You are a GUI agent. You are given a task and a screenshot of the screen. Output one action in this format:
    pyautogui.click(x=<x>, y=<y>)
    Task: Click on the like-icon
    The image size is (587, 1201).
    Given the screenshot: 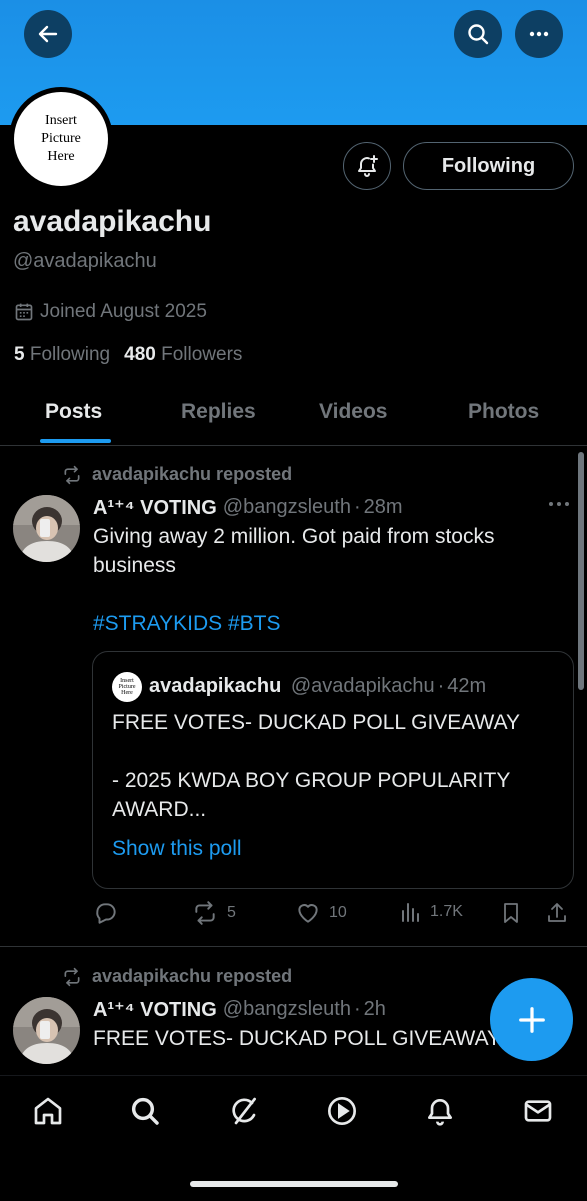 What is the action you would take?
    pyautogui.click(x=308, y=913)
    